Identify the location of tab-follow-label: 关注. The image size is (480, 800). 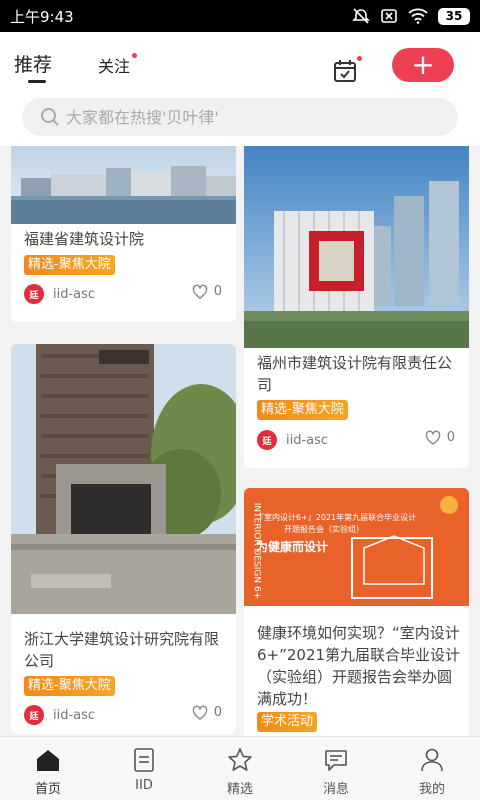
(114, 66).